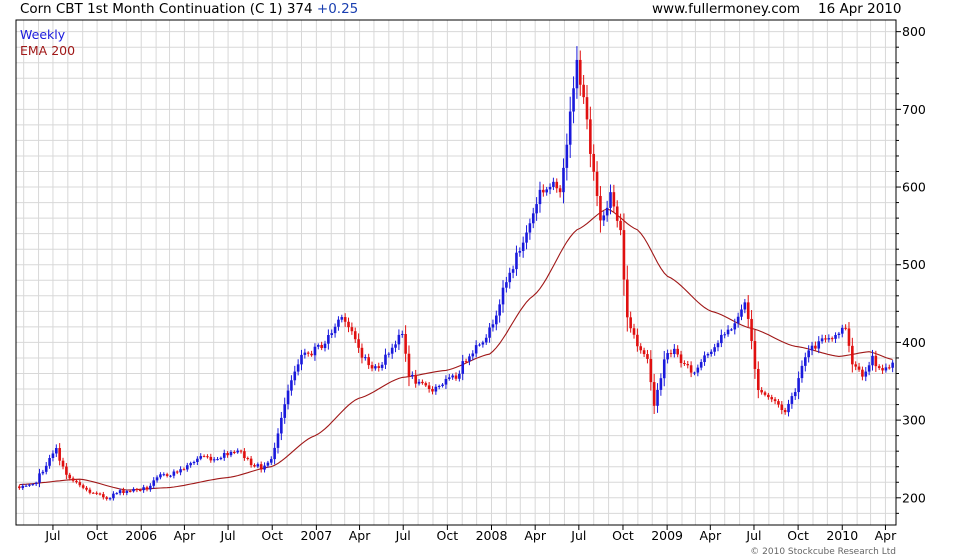 Image resolution: width=980 pixels, height=560 pixels. Describe the element at coordinates (43, 34) in the screenshot. I see `legend-weekly: Weekly` at that location.